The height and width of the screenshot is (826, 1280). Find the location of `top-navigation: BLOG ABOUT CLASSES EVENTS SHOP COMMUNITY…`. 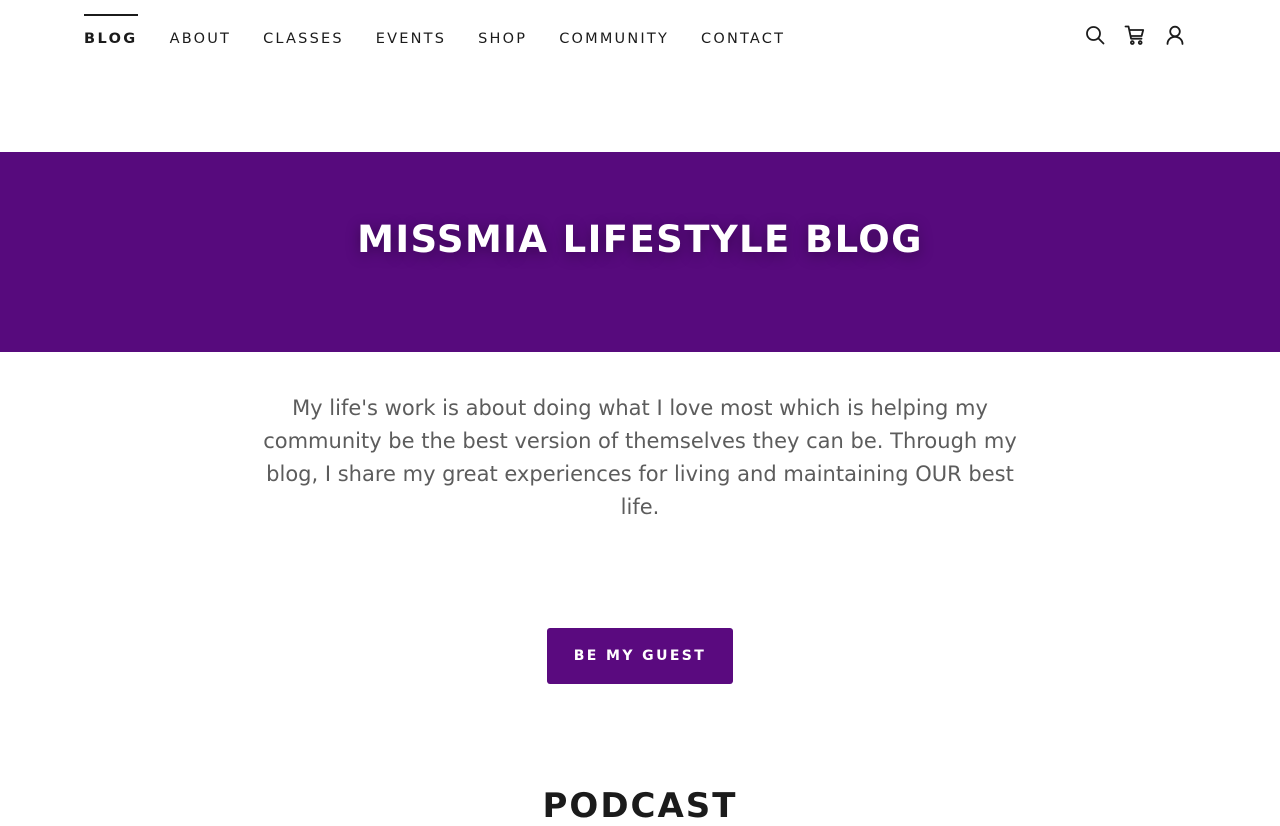

top-navigation: BLOG ABOUT CLASSES EVENTS SHOP COMMUNITY… is located at coordinates (640, 40).